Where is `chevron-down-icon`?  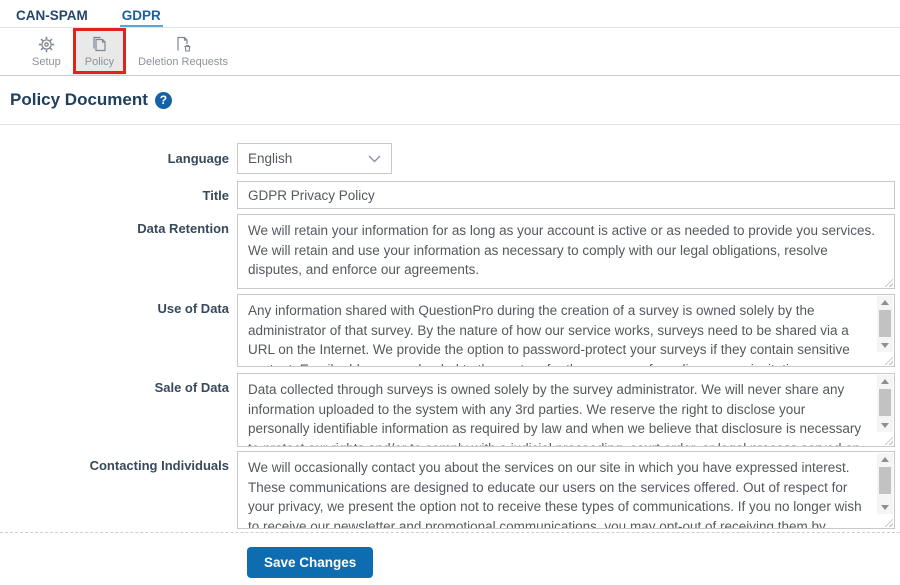 chevron-down-icon is located at coordinates (374, 158).